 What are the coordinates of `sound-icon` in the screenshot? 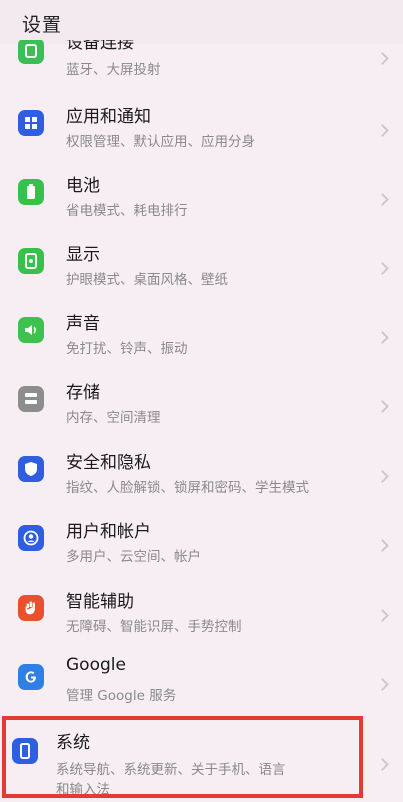 It's located at (31, 330).